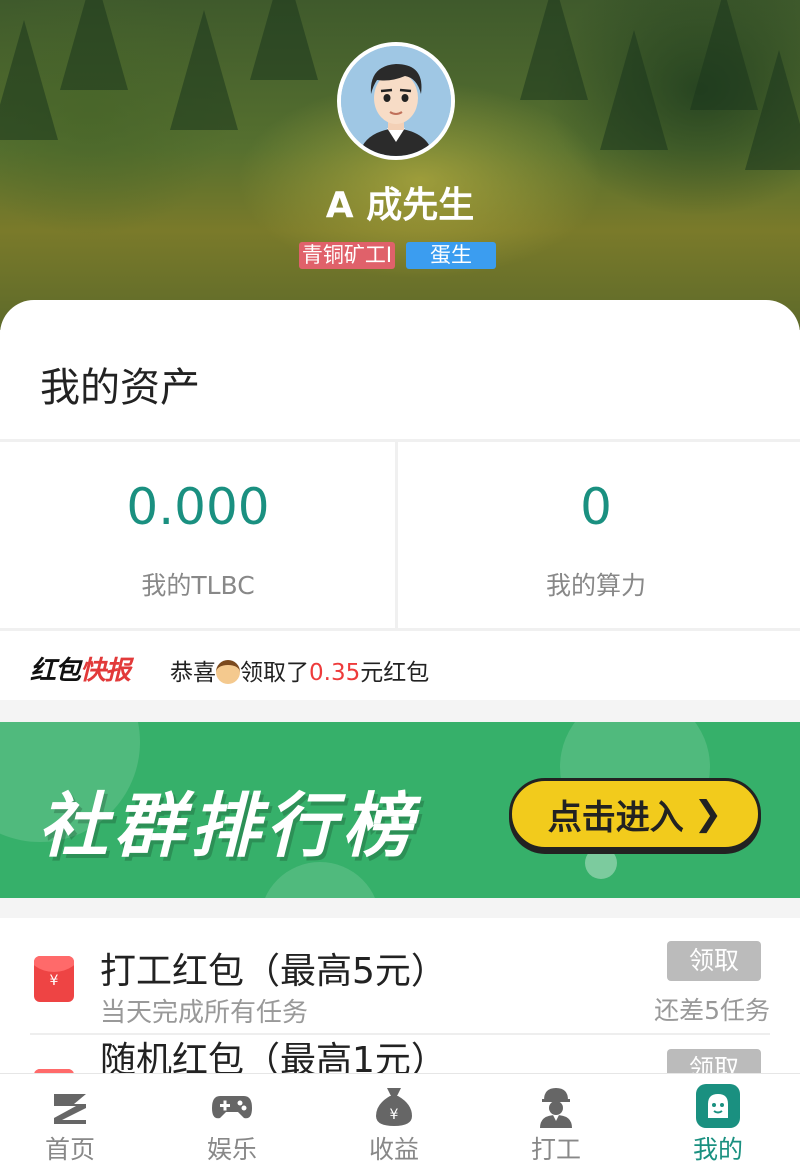  I want to click on ticker-amount: 0.35, so click(335, 673).